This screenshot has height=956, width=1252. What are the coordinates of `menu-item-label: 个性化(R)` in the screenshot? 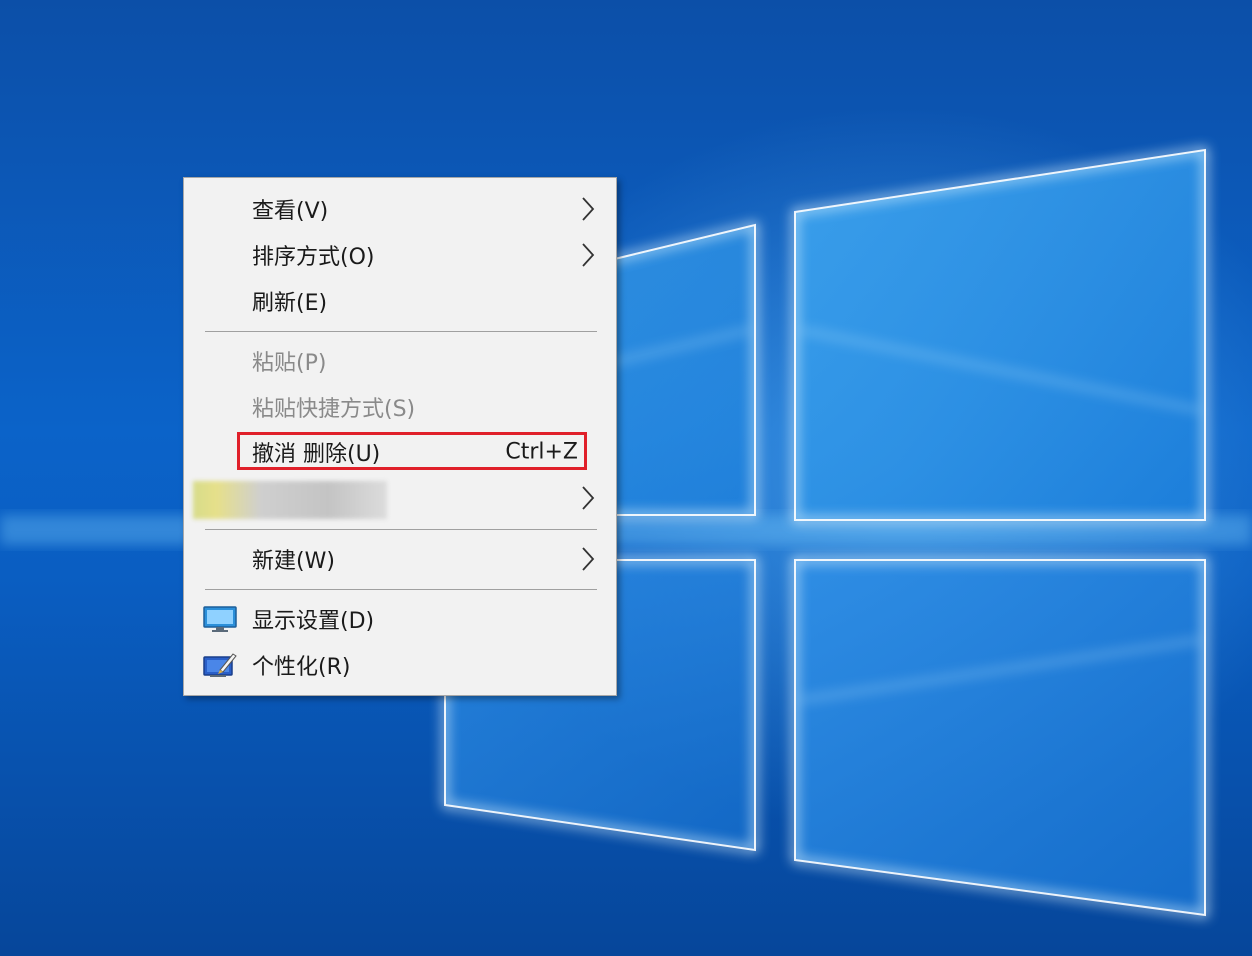 It's located at (301, 667).